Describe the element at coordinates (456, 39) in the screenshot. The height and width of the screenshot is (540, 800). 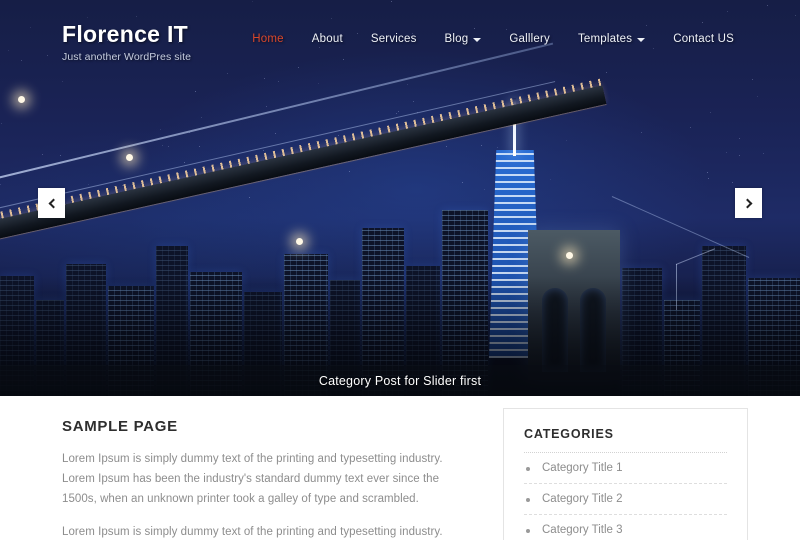
I see `nav-item-label: Blog` at that location.